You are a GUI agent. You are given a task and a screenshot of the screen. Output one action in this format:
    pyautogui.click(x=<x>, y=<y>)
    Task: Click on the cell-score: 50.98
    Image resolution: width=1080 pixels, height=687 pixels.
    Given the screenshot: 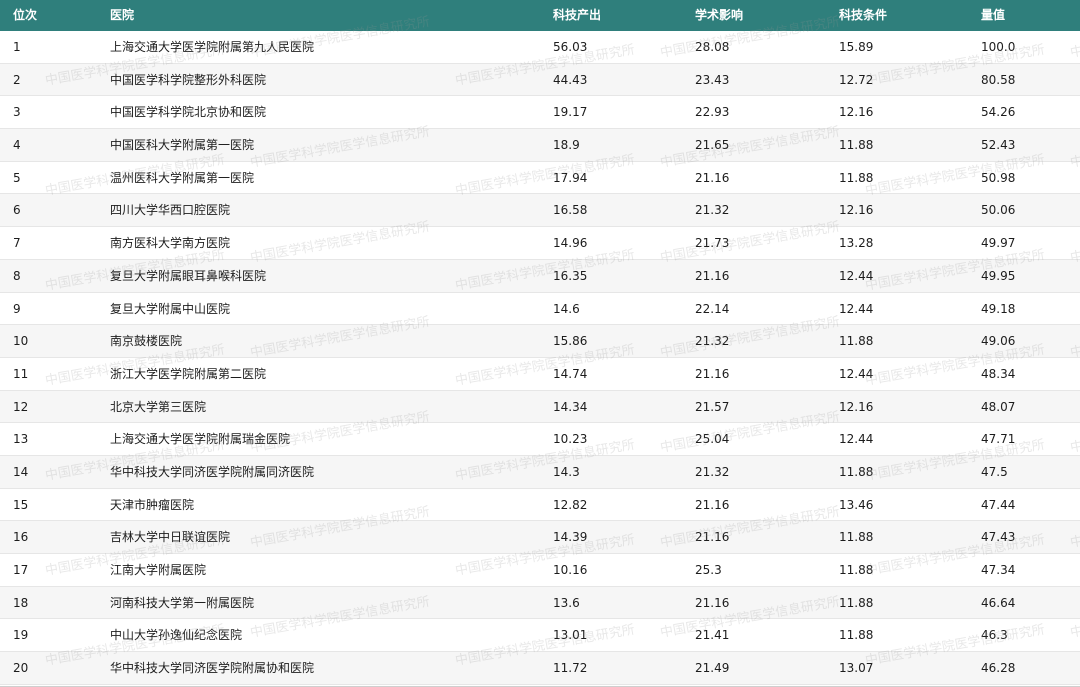 What is the action you would take?
    pyautogui.click(x=998, y=177)
    